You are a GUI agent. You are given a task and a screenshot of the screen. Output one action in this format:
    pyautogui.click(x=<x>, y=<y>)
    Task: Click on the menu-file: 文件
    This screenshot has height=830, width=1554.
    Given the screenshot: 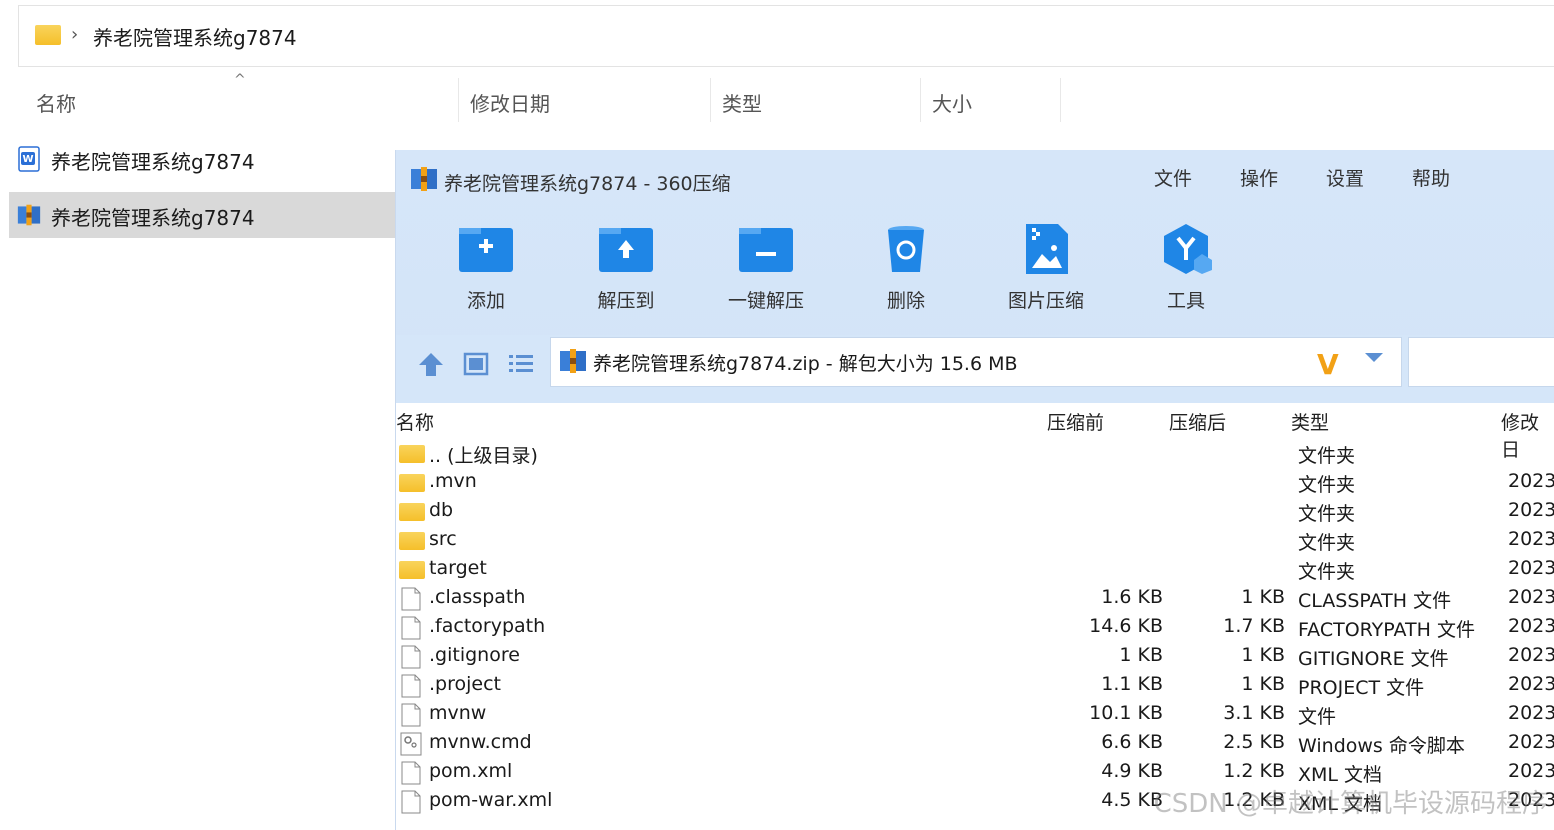 What is the action you would take?
    pyautogui.click(x=1173, y=177)
    